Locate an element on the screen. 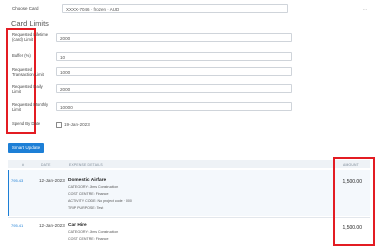 Image resolution: width=379 pixels, height=250 pixels. row-meta: ACTIVITY CODE: No project code · 000 is located at coordinates (100, 201).